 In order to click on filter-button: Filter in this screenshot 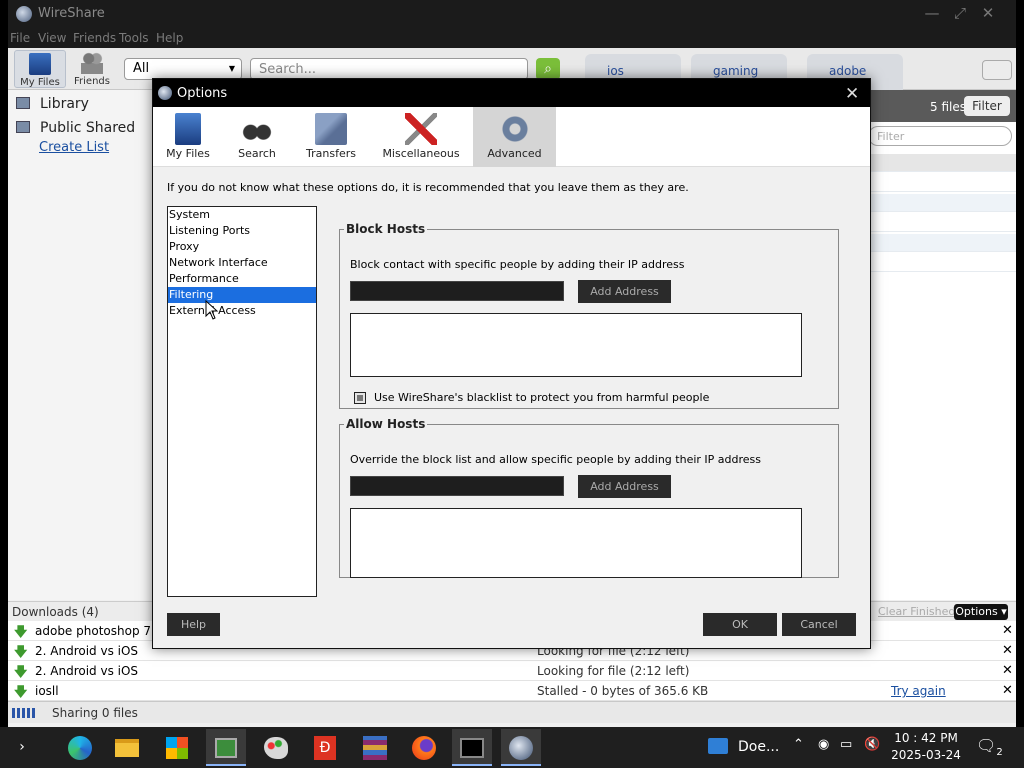, I will do `click(987, 106)`.